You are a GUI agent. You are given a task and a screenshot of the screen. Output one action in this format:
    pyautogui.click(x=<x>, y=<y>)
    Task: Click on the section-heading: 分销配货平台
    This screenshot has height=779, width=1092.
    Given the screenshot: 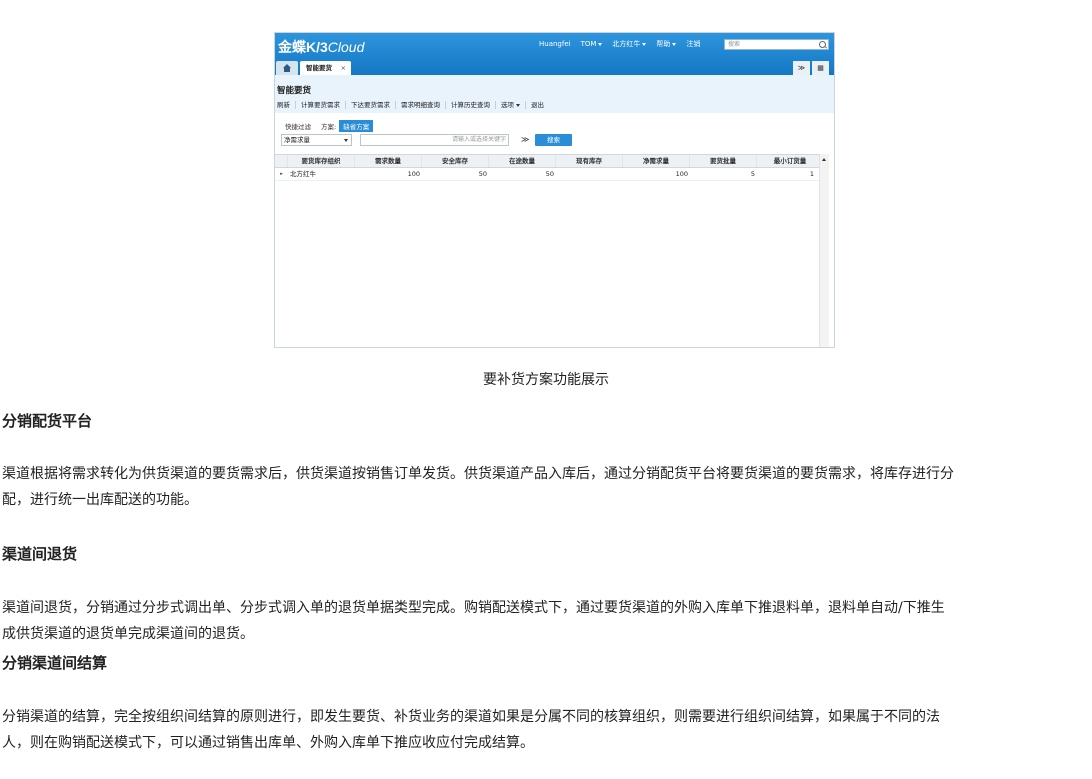 What is the action you would take?
    pyautogui.click(x=47, y=421)
    